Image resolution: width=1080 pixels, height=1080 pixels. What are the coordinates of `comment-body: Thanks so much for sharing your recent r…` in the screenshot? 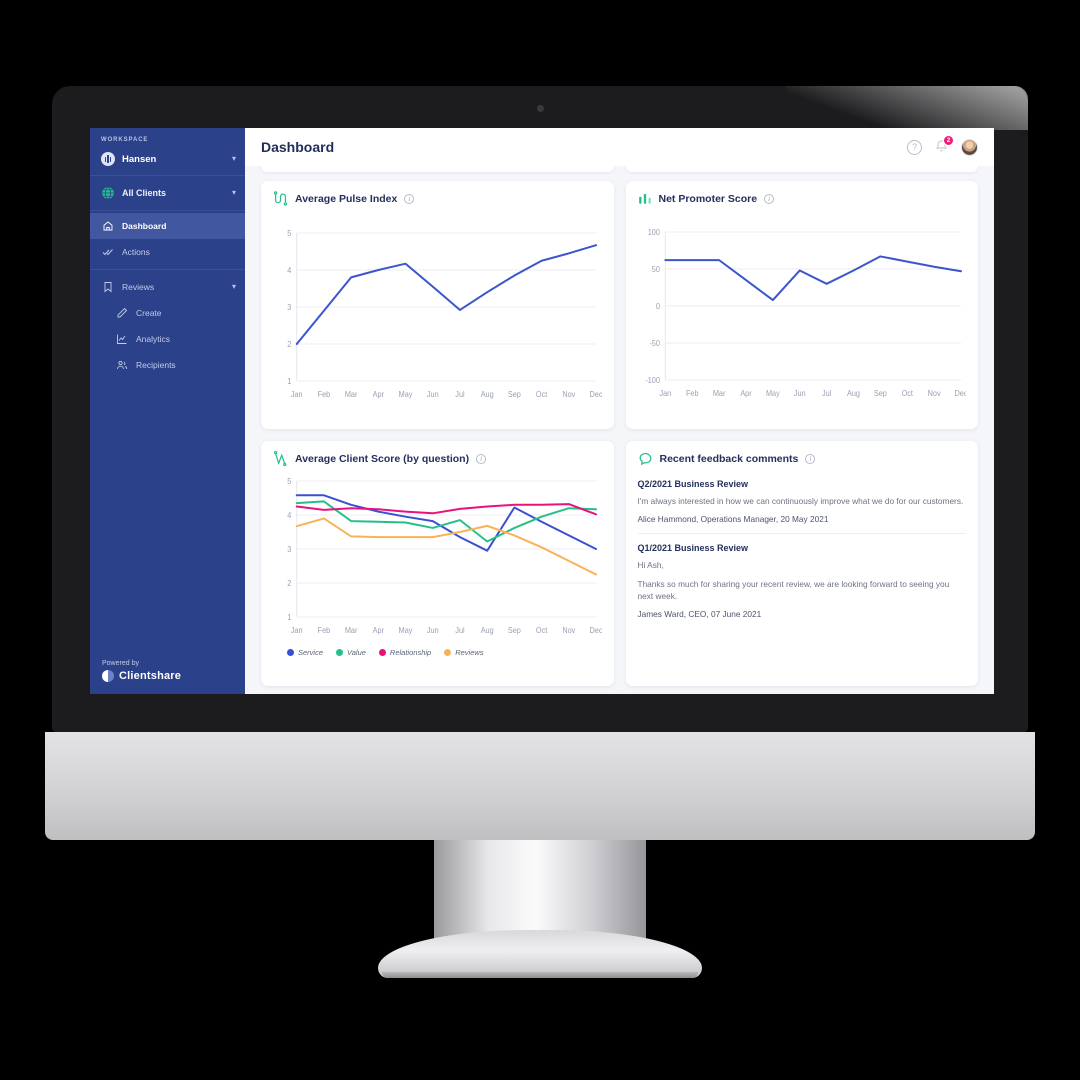 It's located at (793, 590).